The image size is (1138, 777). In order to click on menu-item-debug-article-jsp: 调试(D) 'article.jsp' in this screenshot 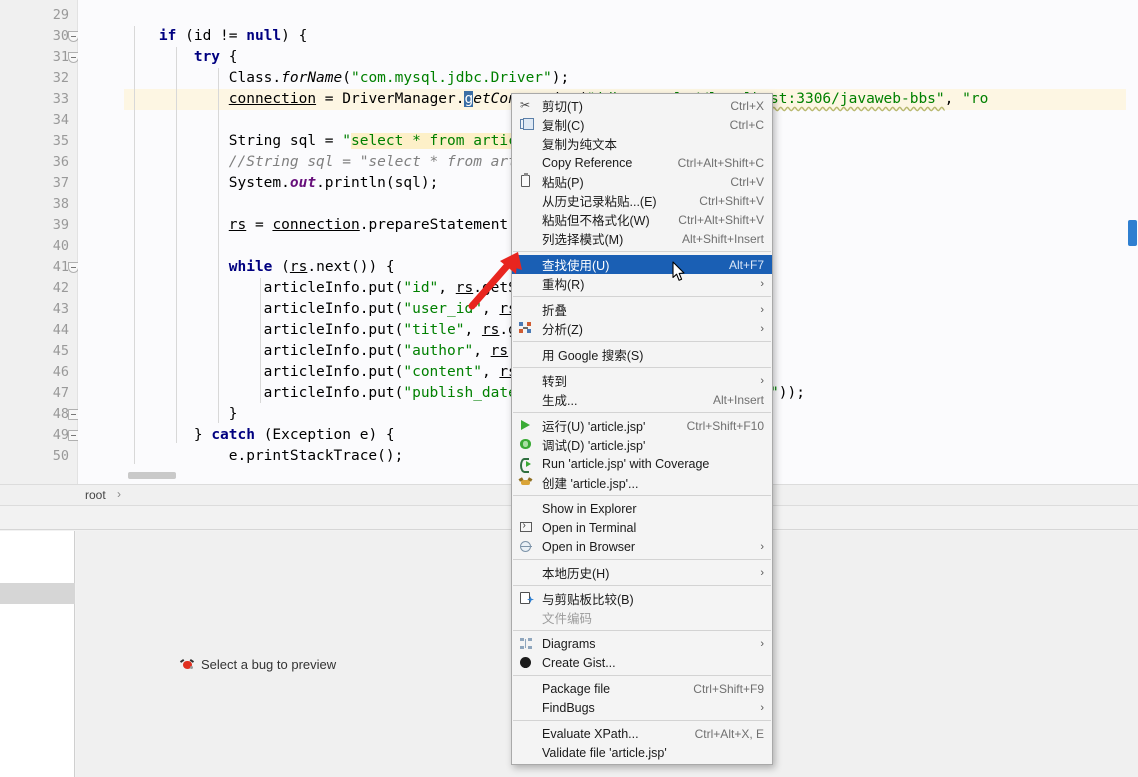, I will do `click(642, 444)`.